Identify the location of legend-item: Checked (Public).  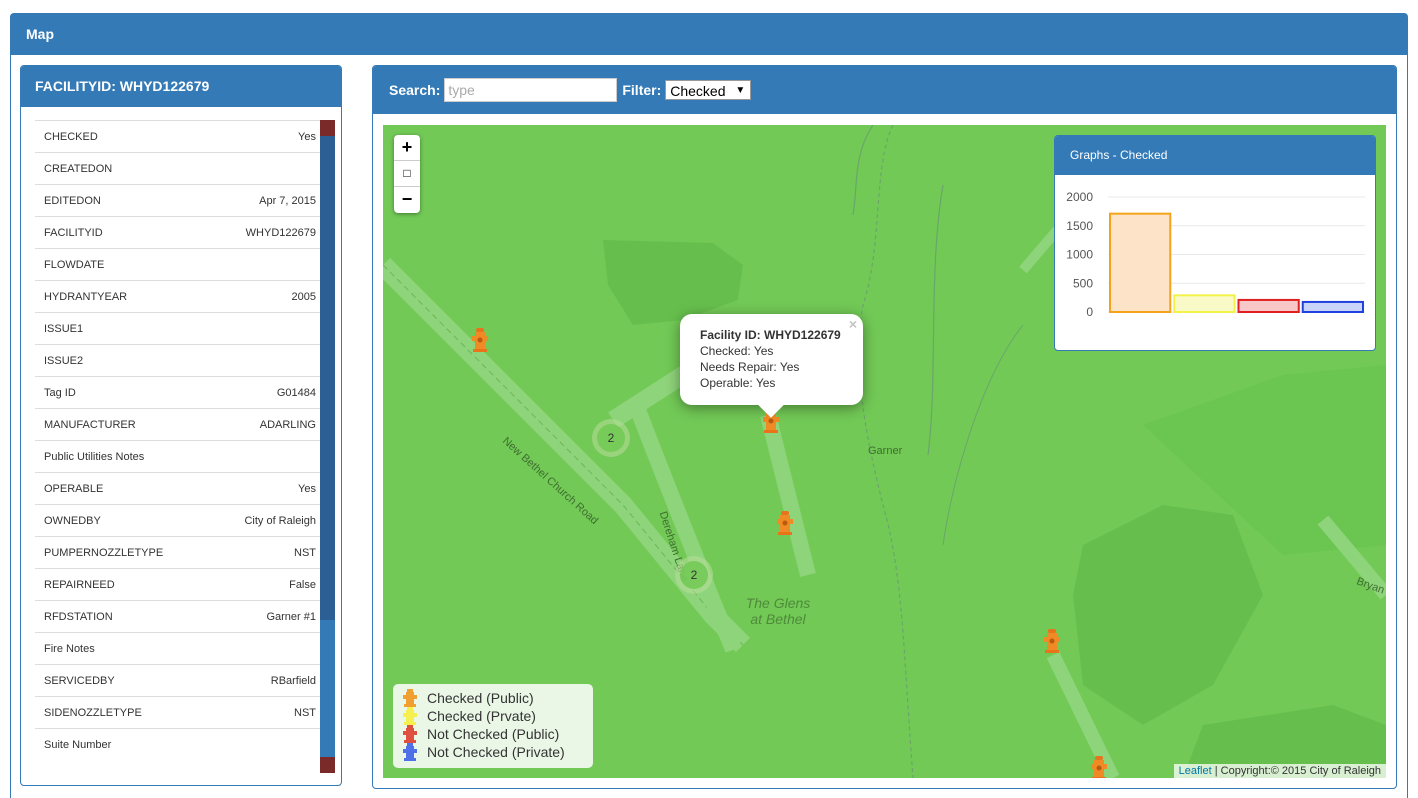
(497, 698).